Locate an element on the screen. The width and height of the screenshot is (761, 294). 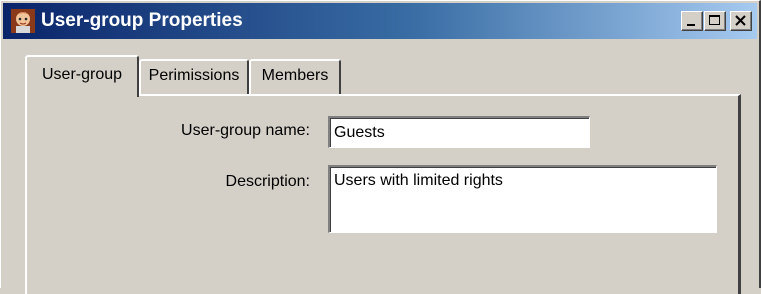
user-group-name-label: User-group name: is located at coordinates (245, 130).